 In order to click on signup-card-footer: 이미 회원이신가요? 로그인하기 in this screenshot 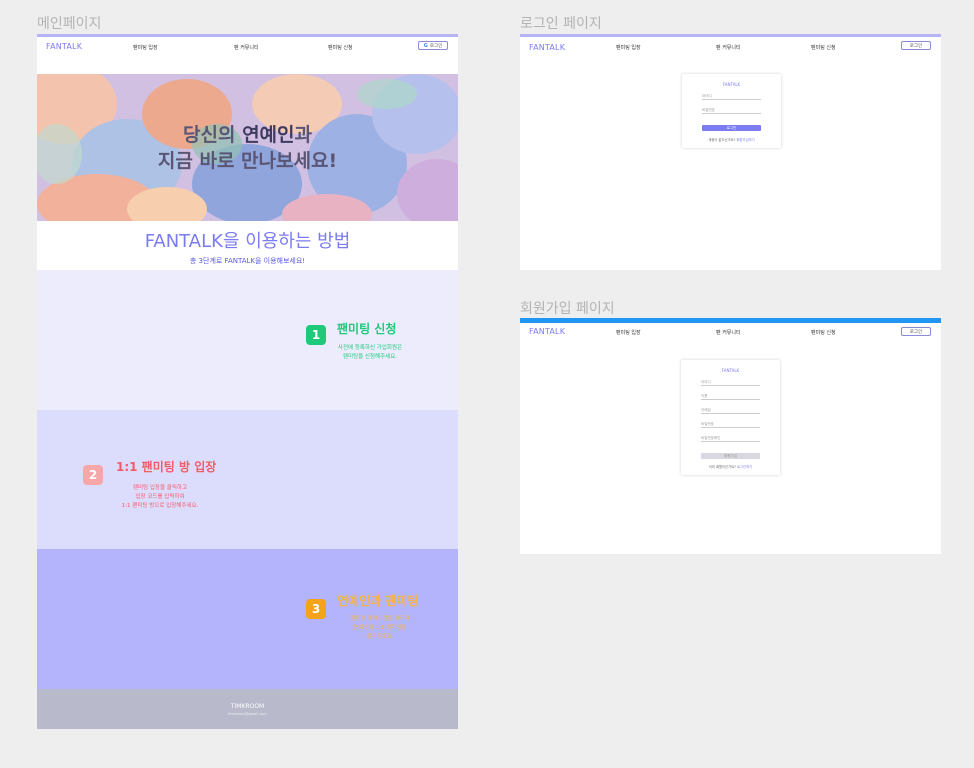, I will do `click(730, 466)`.